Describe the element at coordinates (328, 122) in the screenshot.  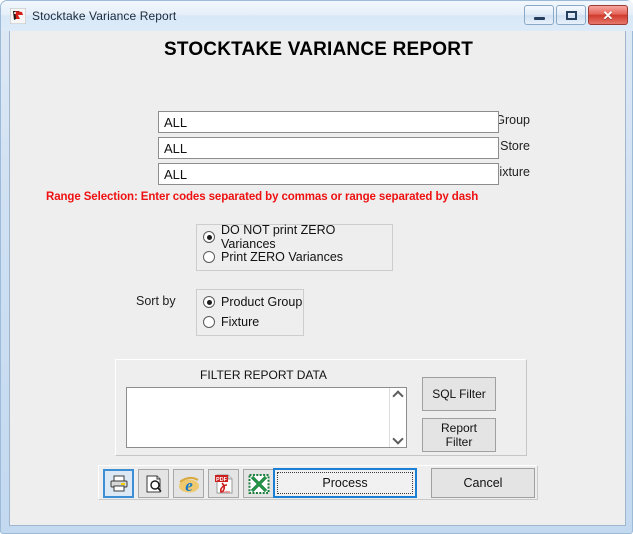
I see `input-product-group` at that location.